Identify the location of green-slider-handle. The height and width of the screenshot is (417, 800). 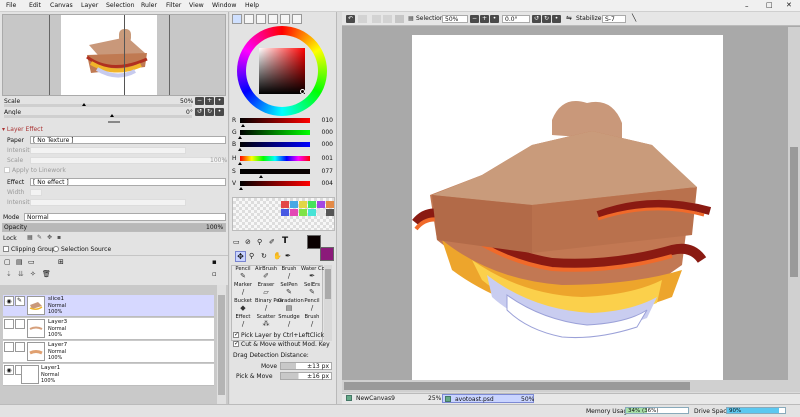
(240, 137).